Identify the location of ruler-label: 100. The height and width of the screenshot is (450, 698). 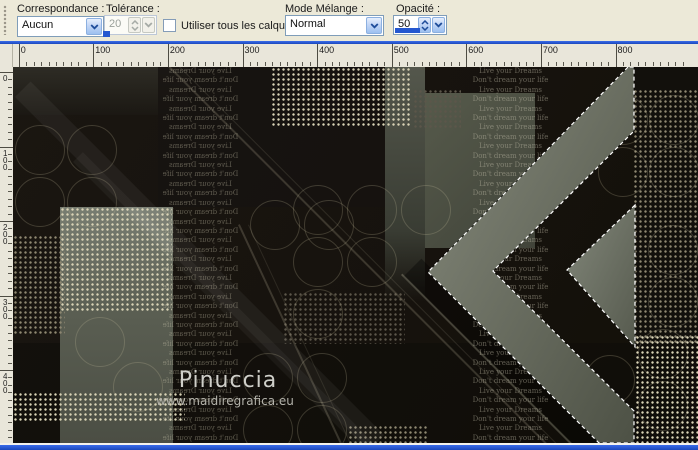
(5, 160).